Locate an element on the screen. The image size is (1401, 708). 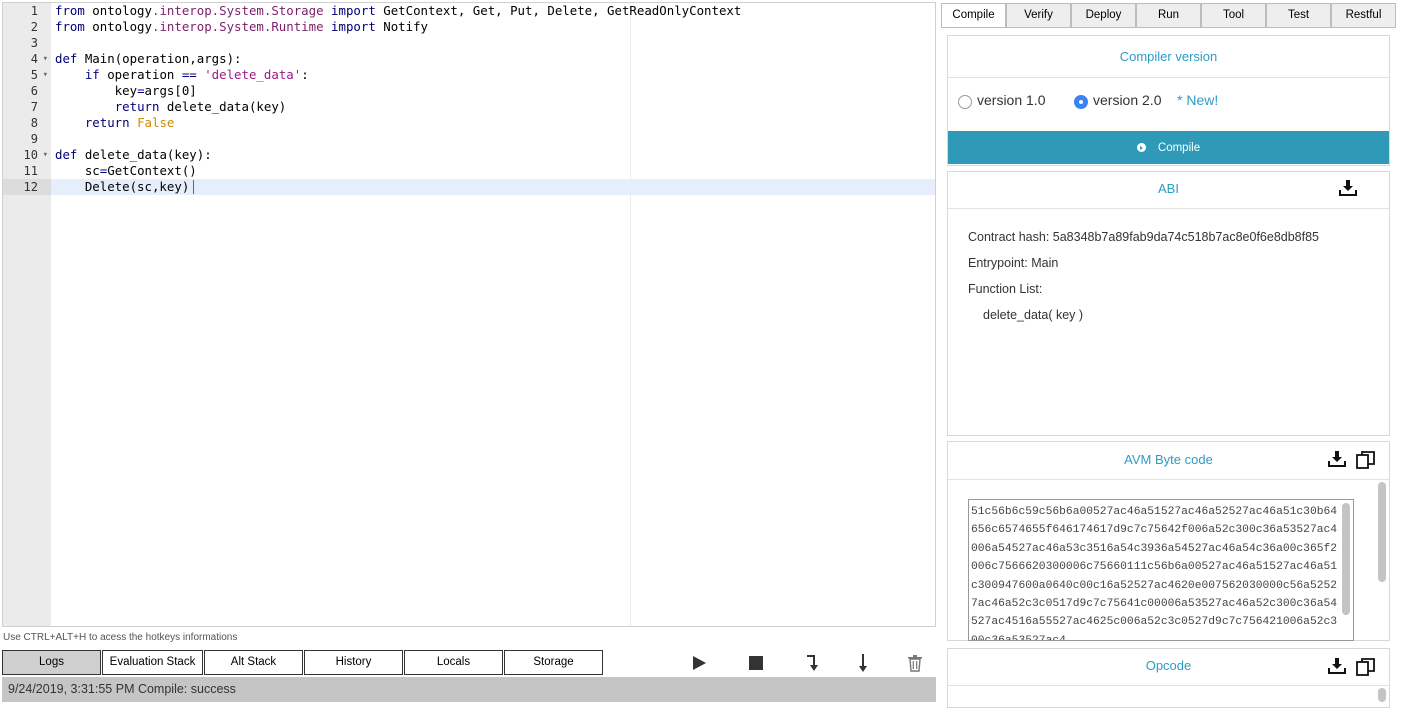
line-number-cell: 3 is located at coordinates (27, 43).